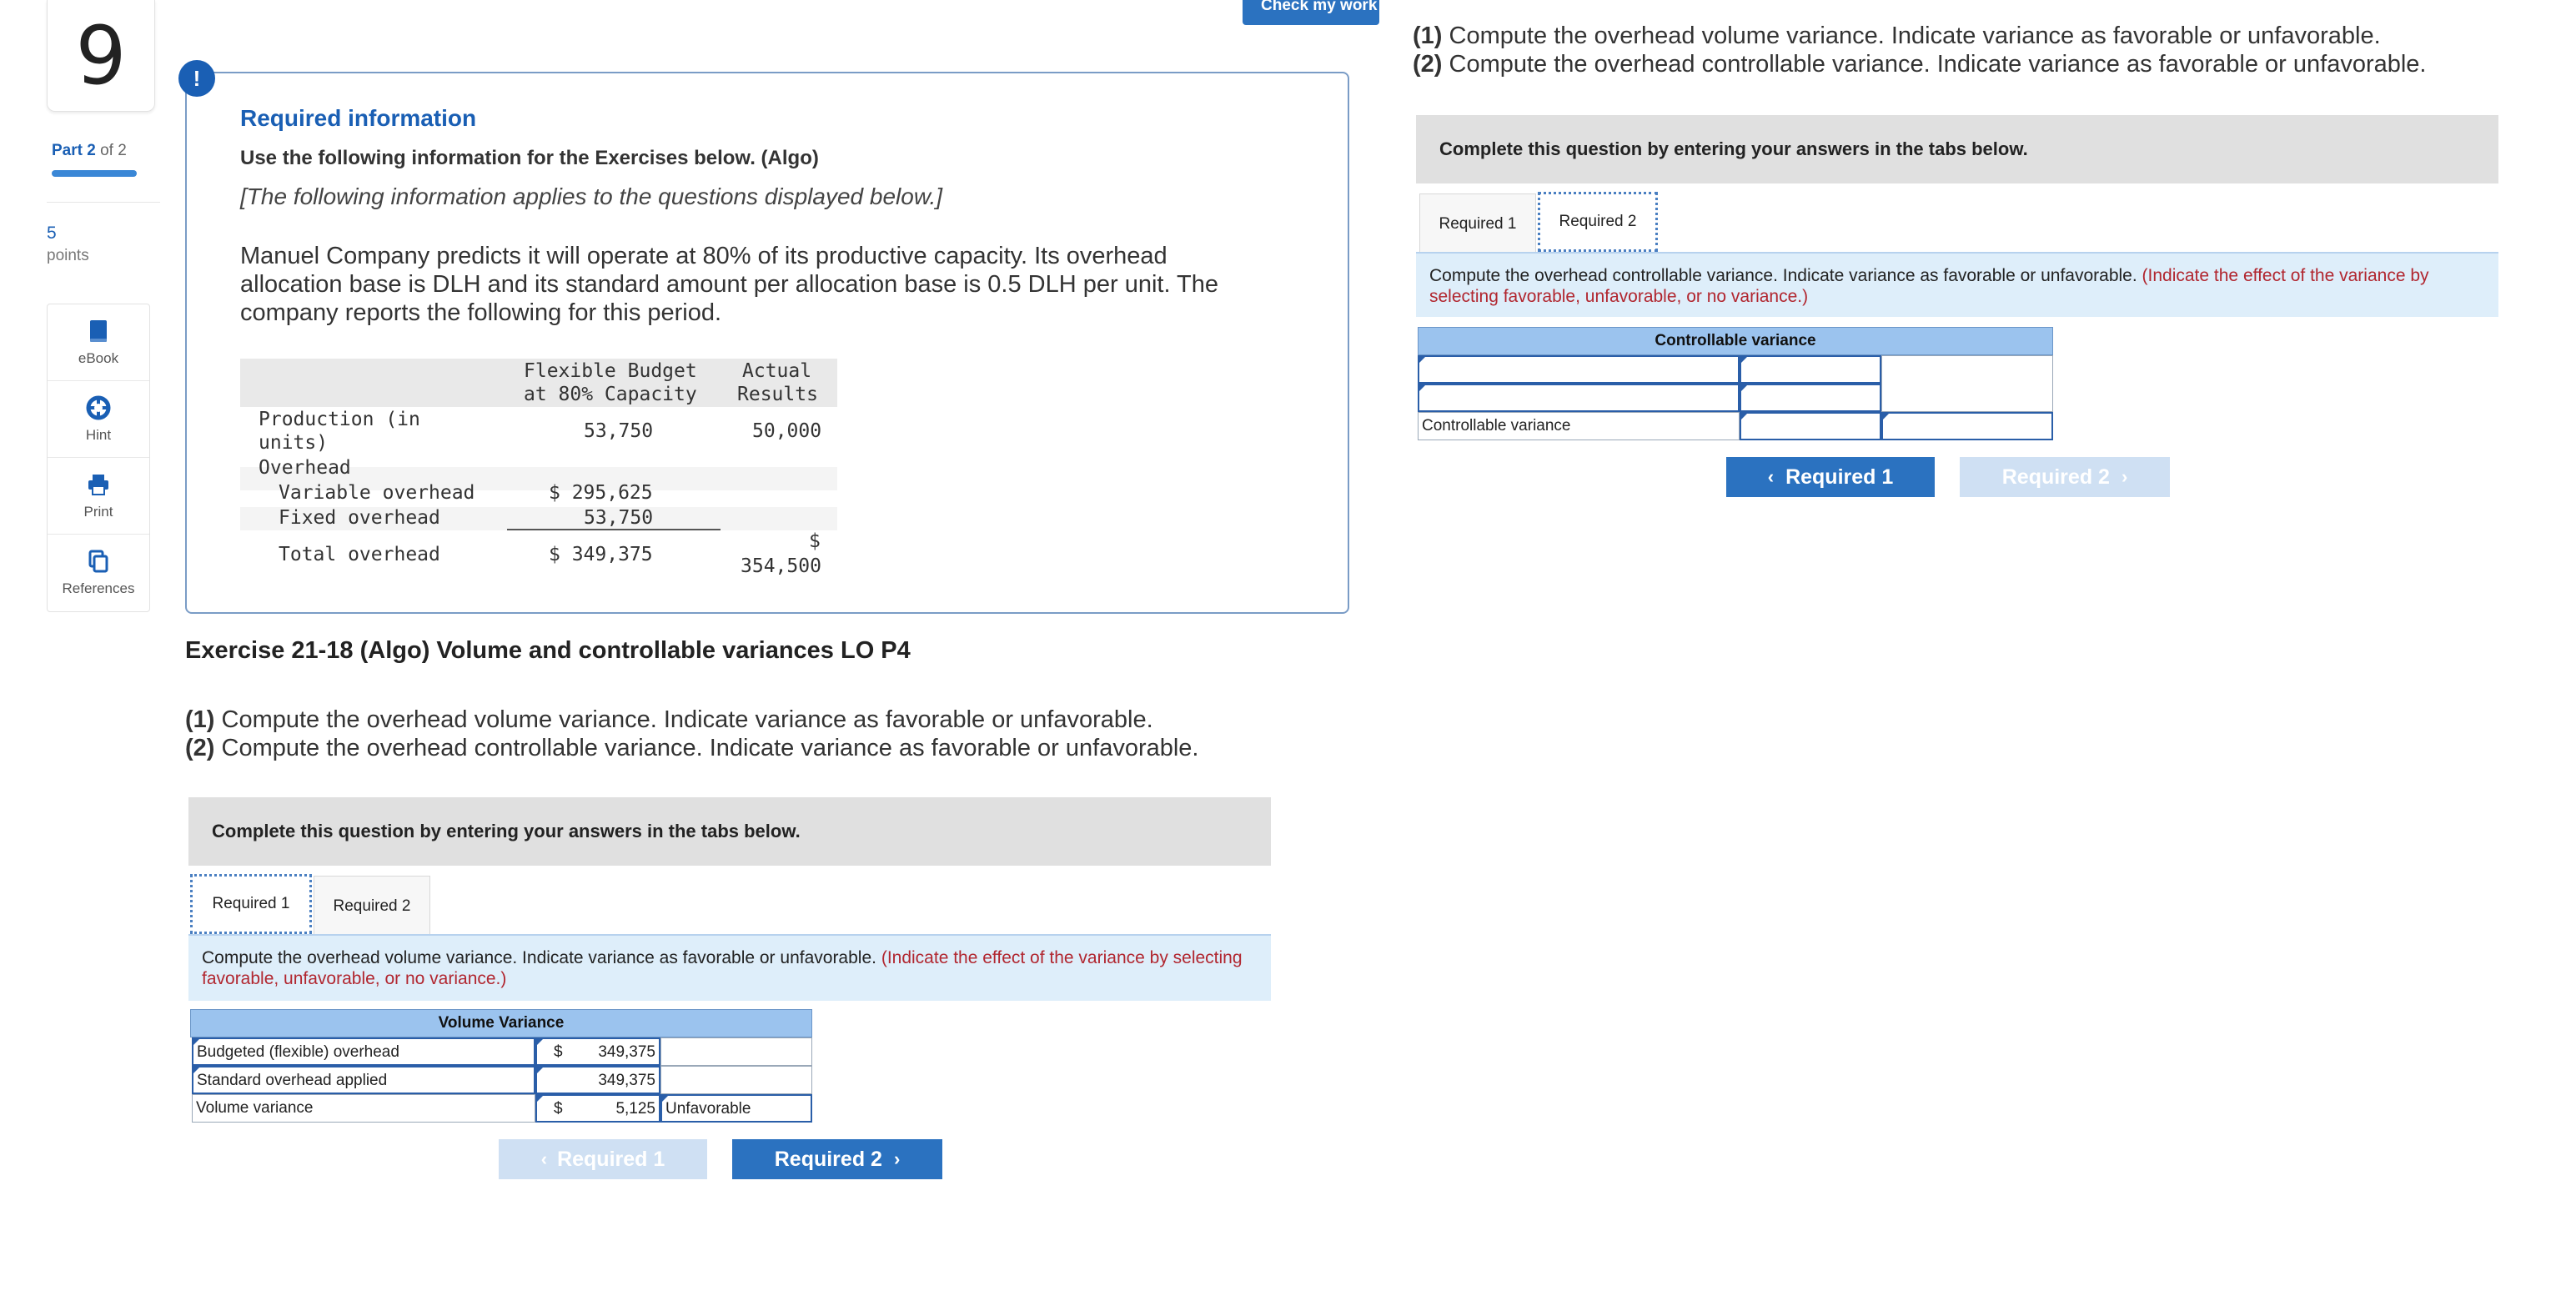 Image resolution: width=2576 pixels, height=1291 pixels. Describe the element at coordinates (98, 561) in the screenshot. I see `copy-icon` at that location.